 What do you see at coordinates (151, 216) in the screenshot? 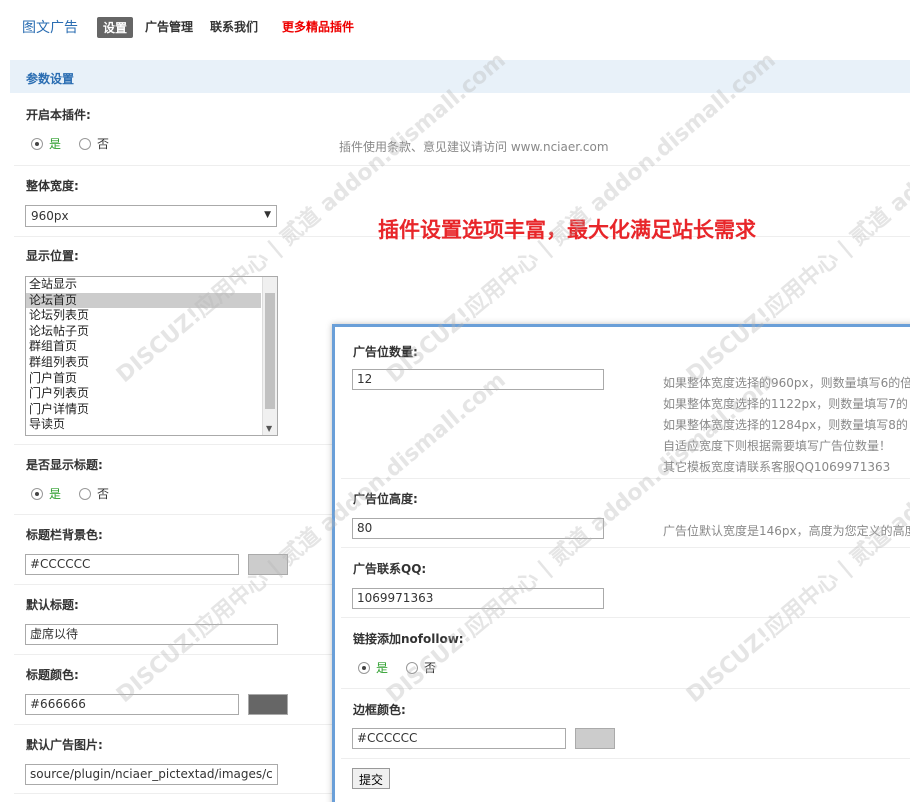
I see `width-select: 960px ▼` at bounding box center [151, 216].